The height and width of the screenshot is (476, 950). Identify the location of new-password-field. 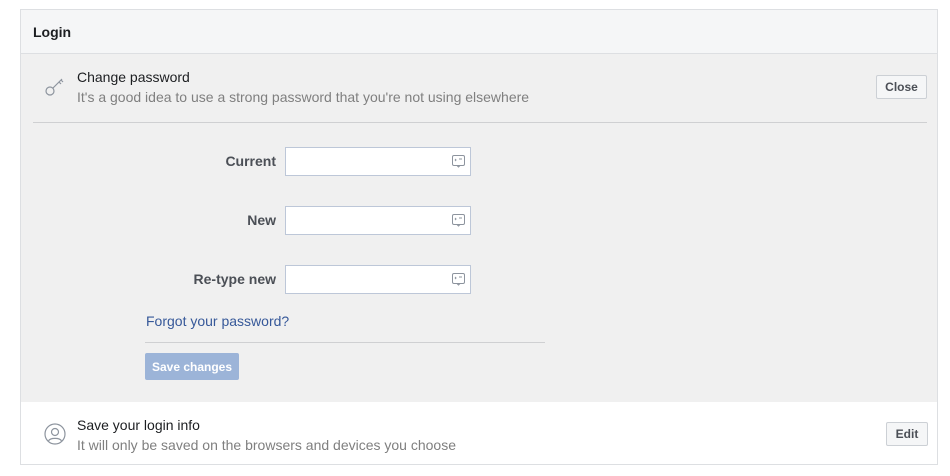
(378, 220).